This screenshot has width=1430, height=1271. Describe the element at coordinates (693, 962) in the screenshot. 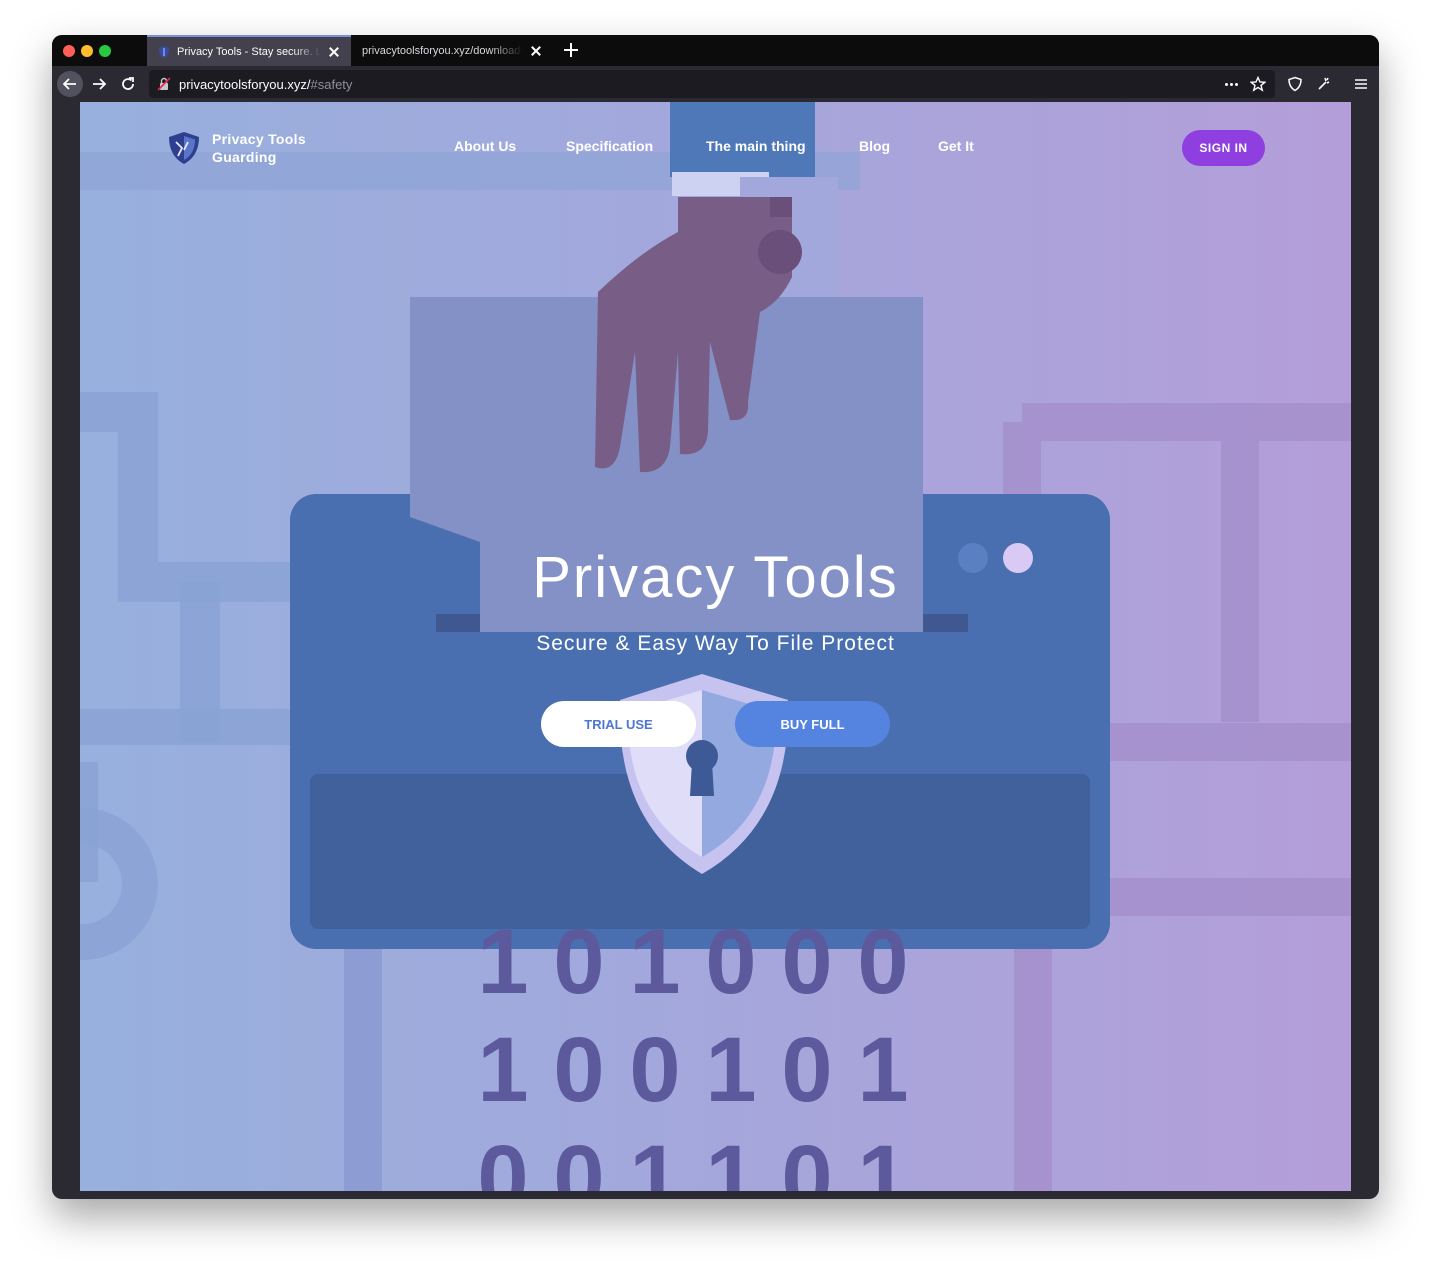

I see `binary-row: 1 0 1 0 0 0` at that location.